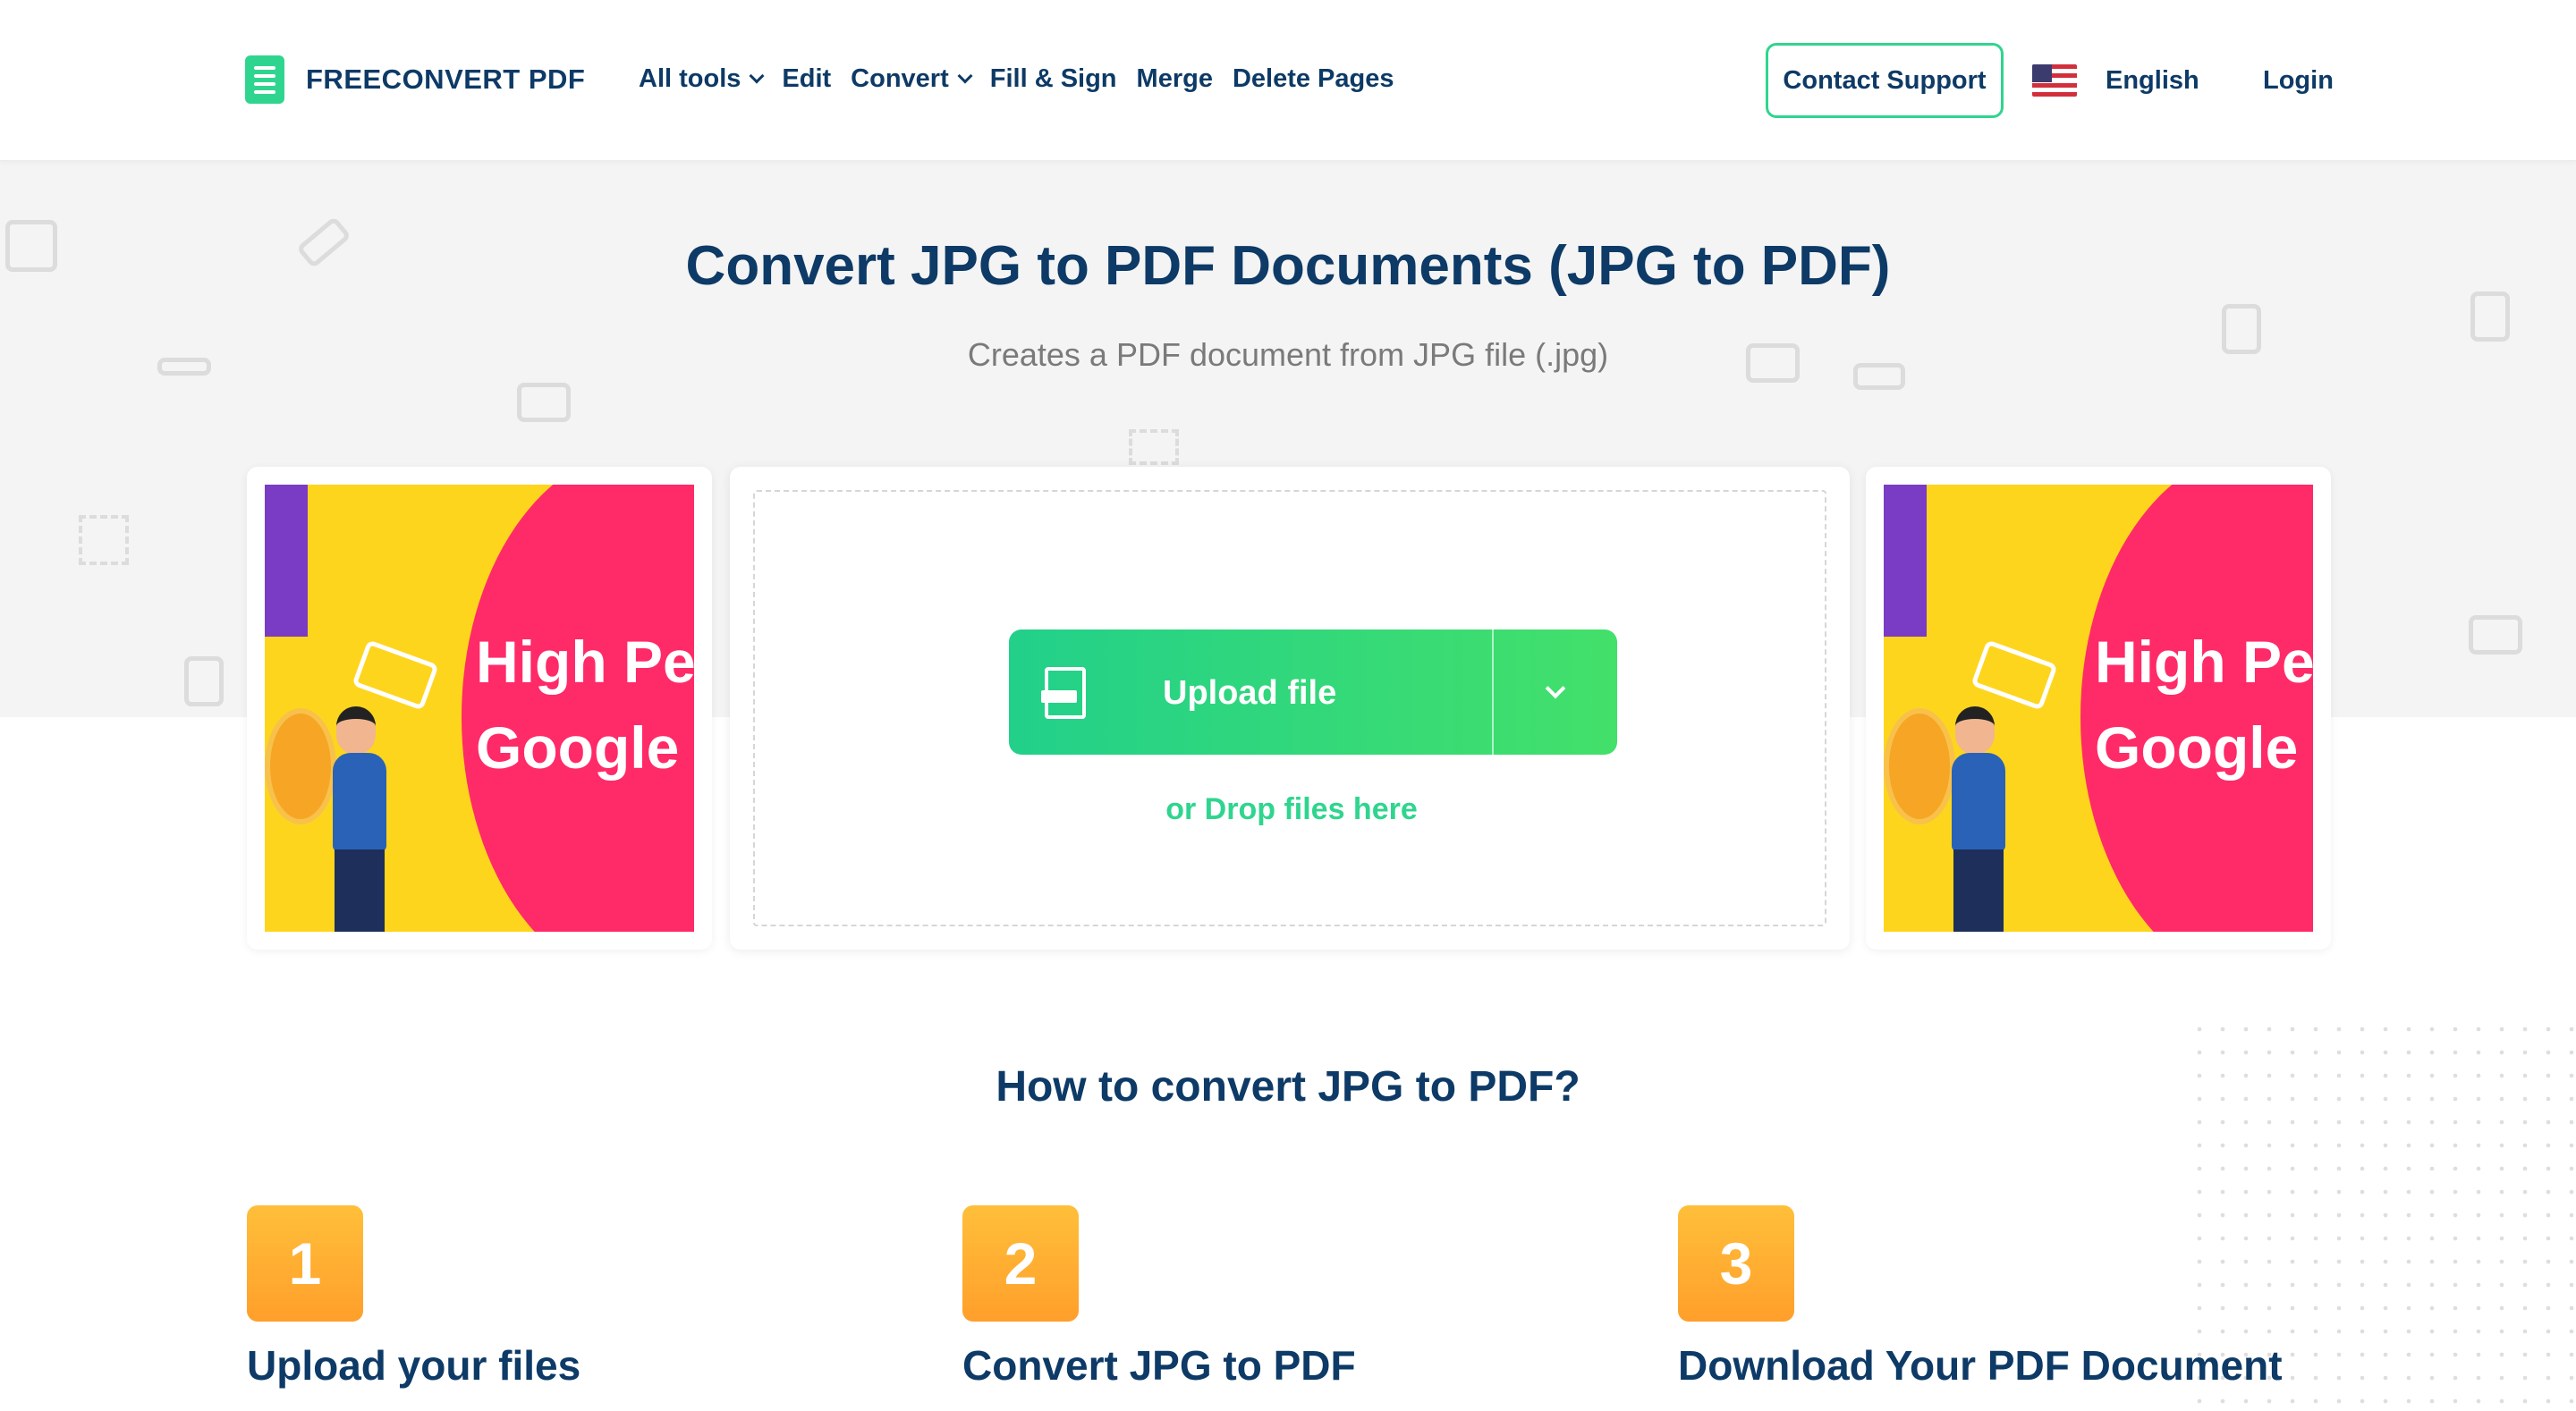 This screenshot has width=2576, height=1411. I want to click on advertisement-right: High Pe Google, so click(2098, 708).